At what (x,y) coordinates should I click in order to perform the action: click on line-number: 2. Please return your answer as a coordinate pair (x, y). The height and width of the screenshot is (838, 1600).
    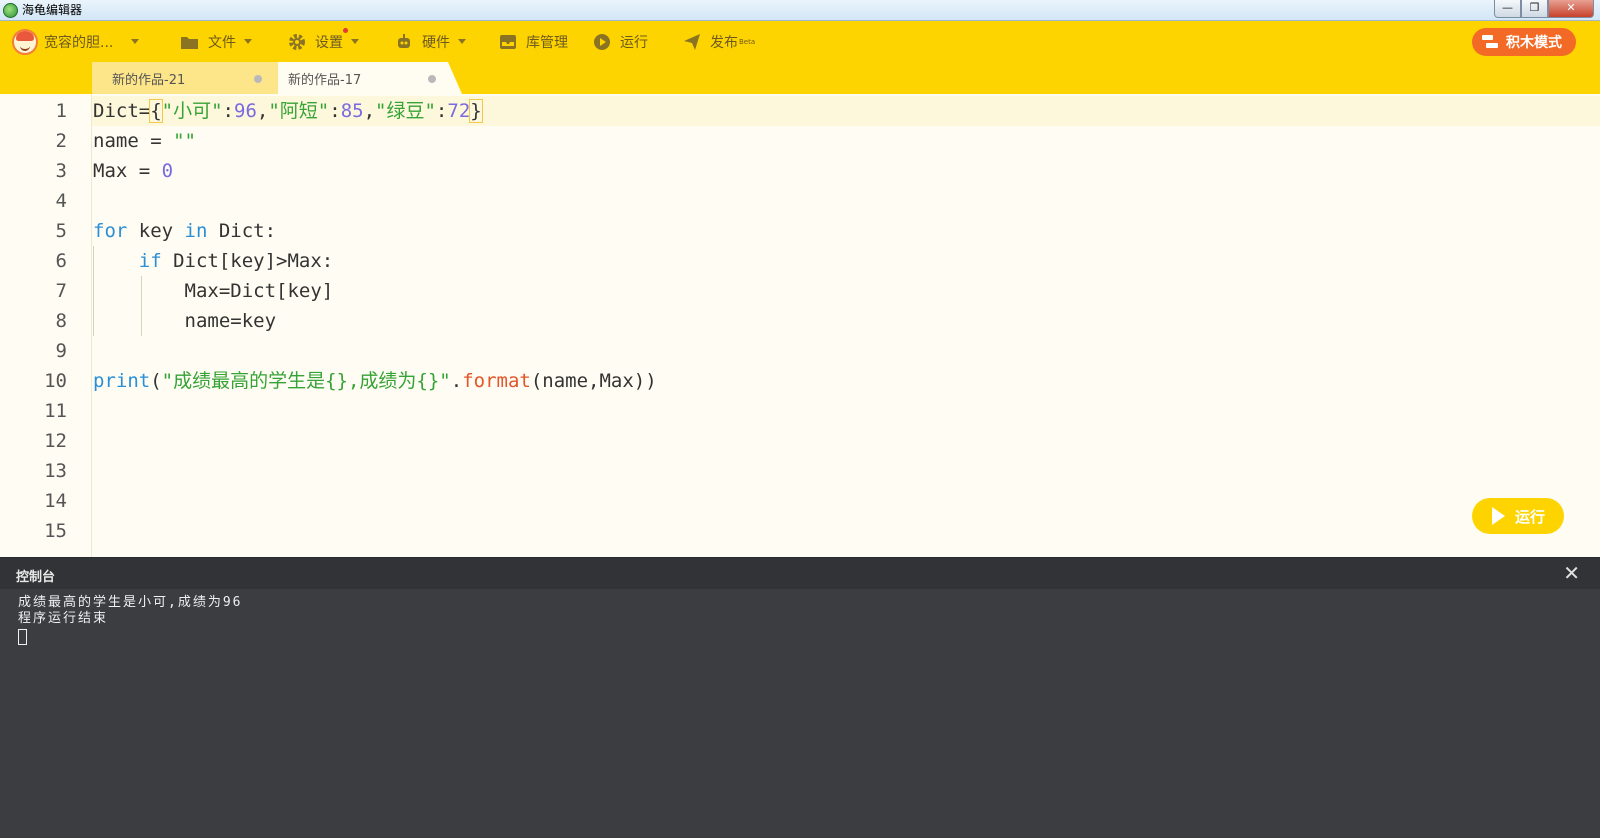
    Looking at the image, I should click on (61, 141).